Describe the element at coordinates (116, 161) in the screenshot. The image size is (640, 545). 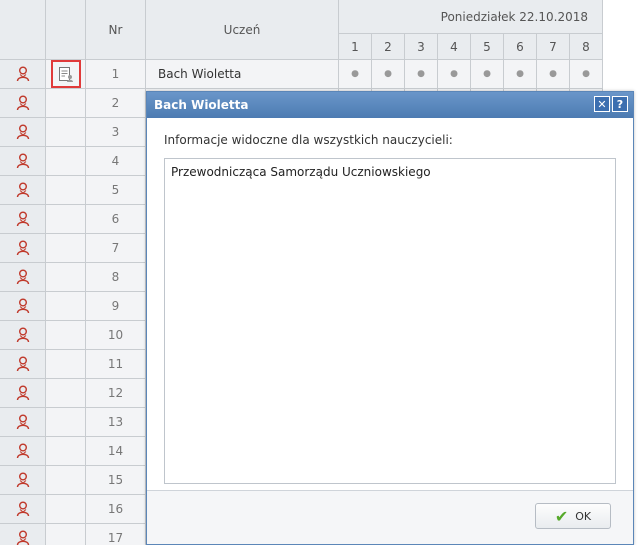
I see `row-number: 4` at that location.